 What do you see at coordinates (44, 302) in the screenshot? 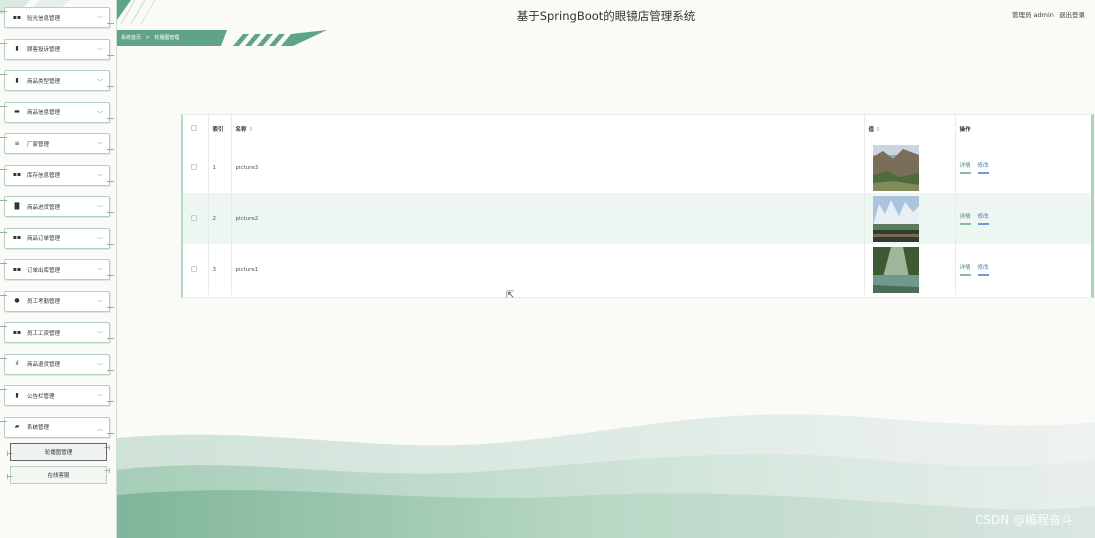
I see `sidebar-item-label: 员工考勤管理` at bounding box center [44, 302].